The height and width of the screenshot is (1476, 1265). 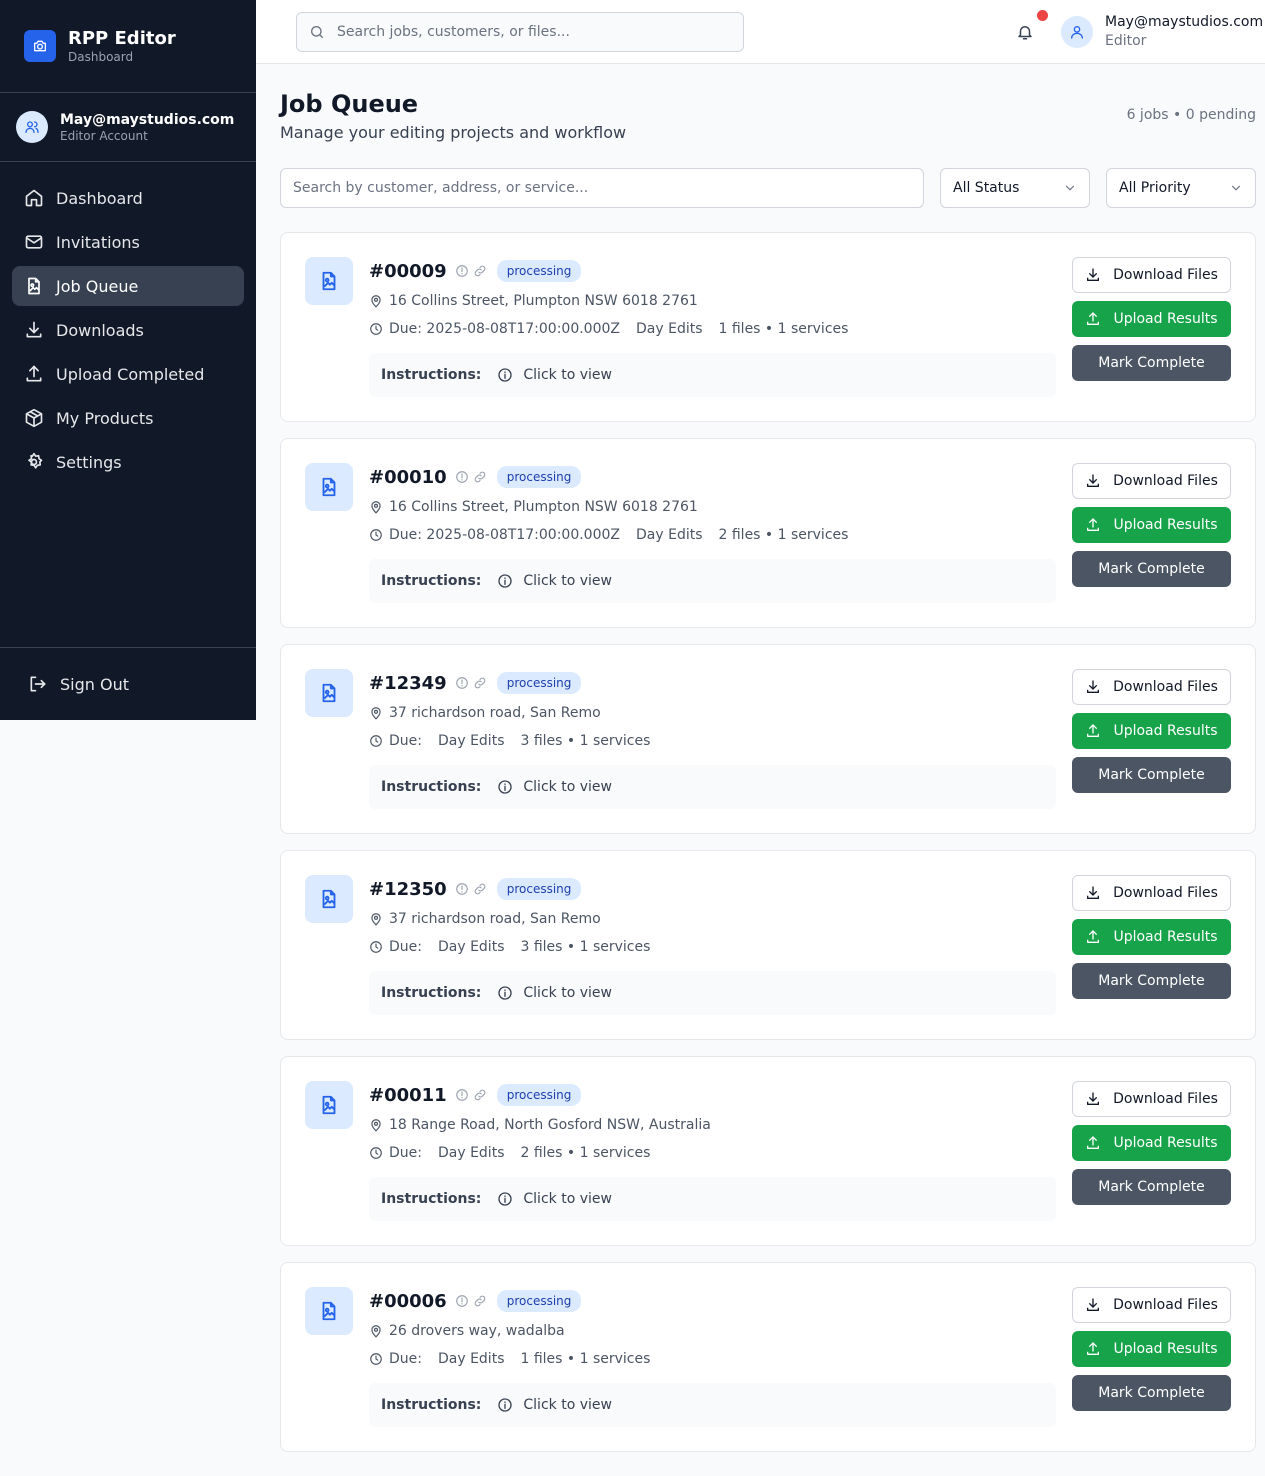 What do you see at coordinates (128, 286) in the screenshot?
I see `sidebar-item-job-queue: Job Queue` at bounding box center [128, 286].